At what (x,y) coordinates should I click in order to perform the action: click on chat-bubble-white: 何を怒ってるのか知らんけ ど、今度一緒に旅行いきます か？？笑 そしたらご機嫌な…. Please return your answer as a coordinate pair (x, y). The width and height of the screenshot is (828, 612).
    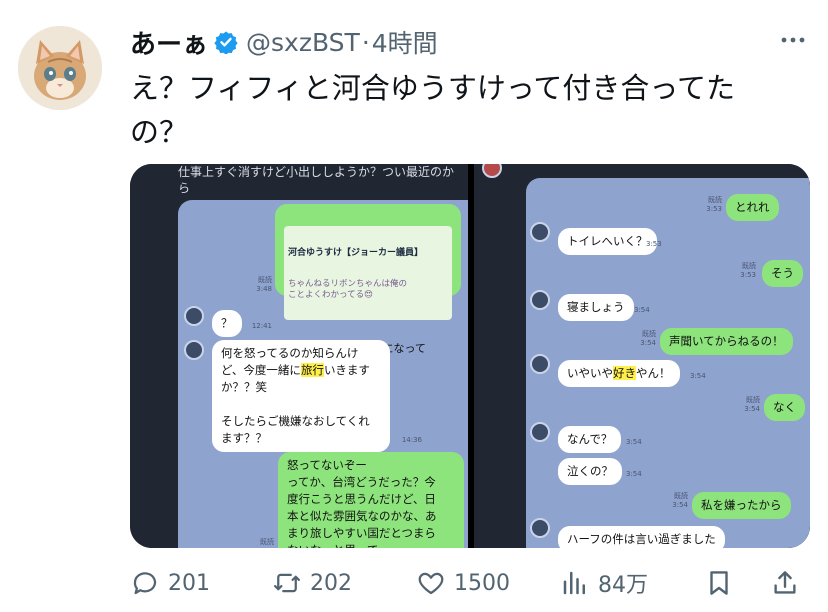
    Looking at the image, I should click on (301, 396).